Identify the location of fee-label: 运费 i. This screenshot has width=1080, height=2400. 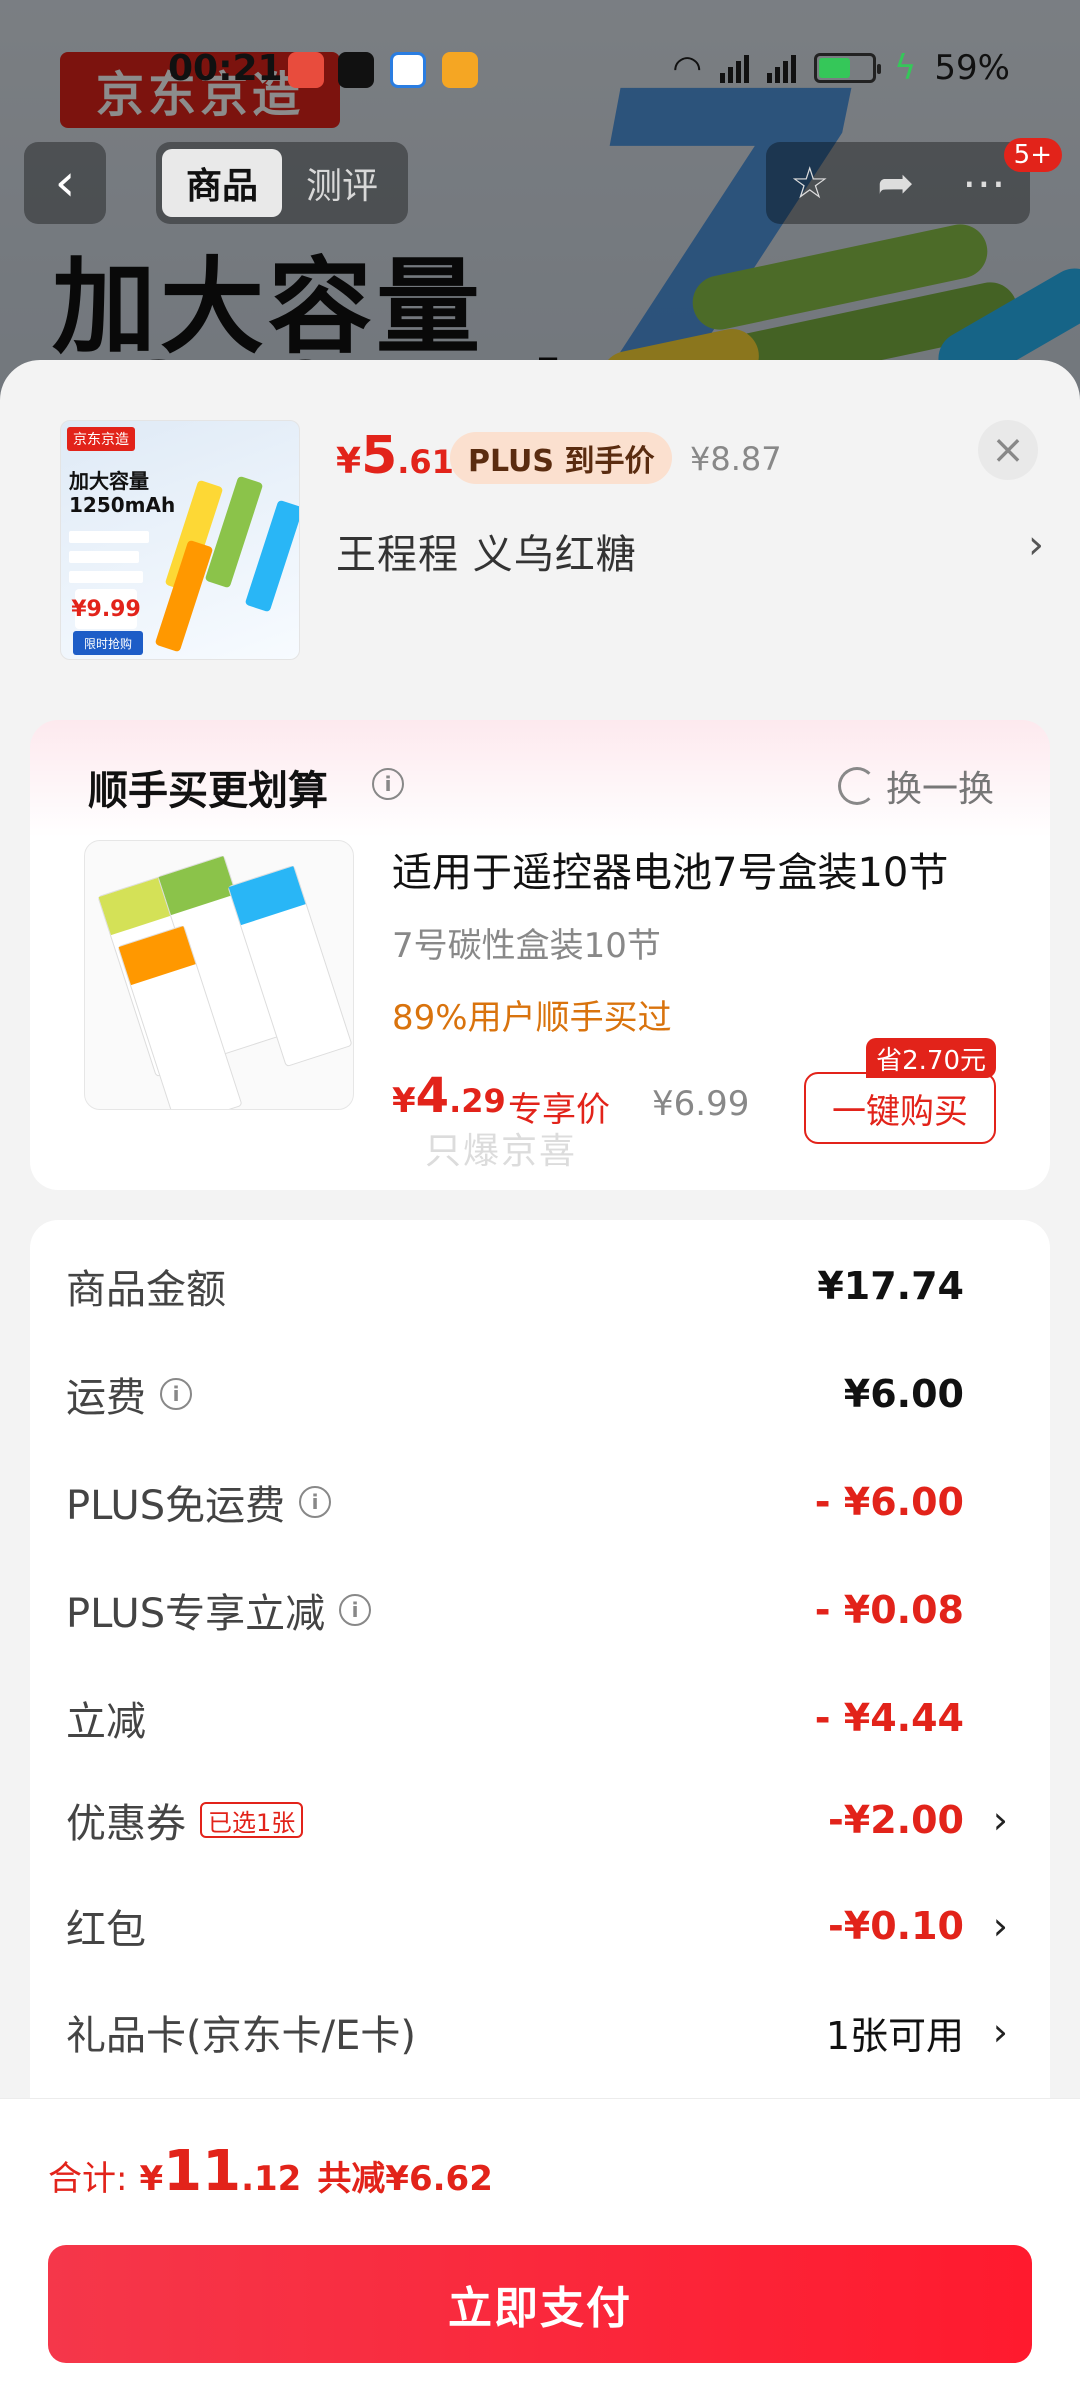
(129, 1394).